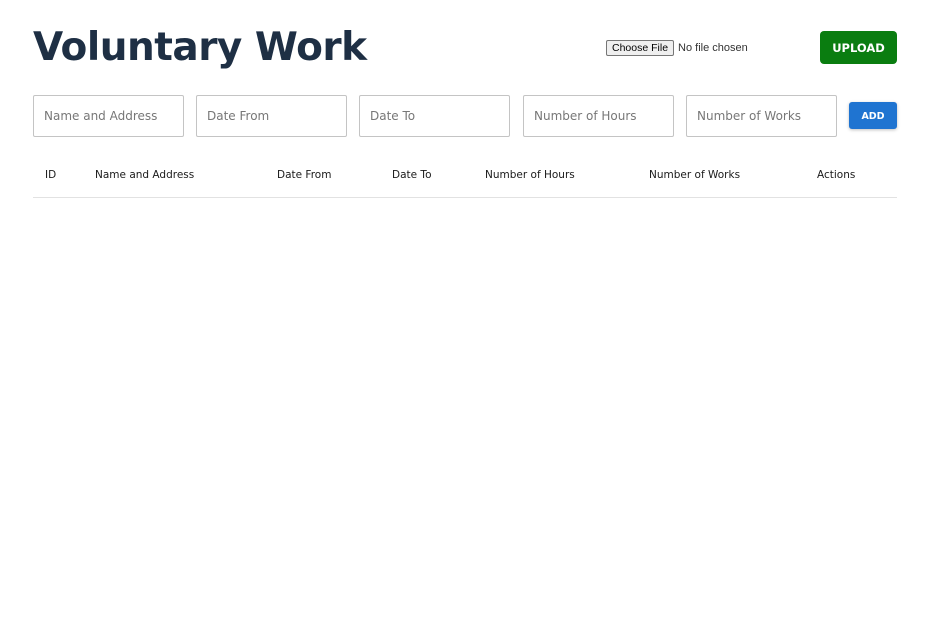 The height and width of the screenshot is (630, 936). What do you see at coordinates (677, 48) in the screenshot?
I see `file-picker: Choose File No file chosen` at bounding box center [677, 48].